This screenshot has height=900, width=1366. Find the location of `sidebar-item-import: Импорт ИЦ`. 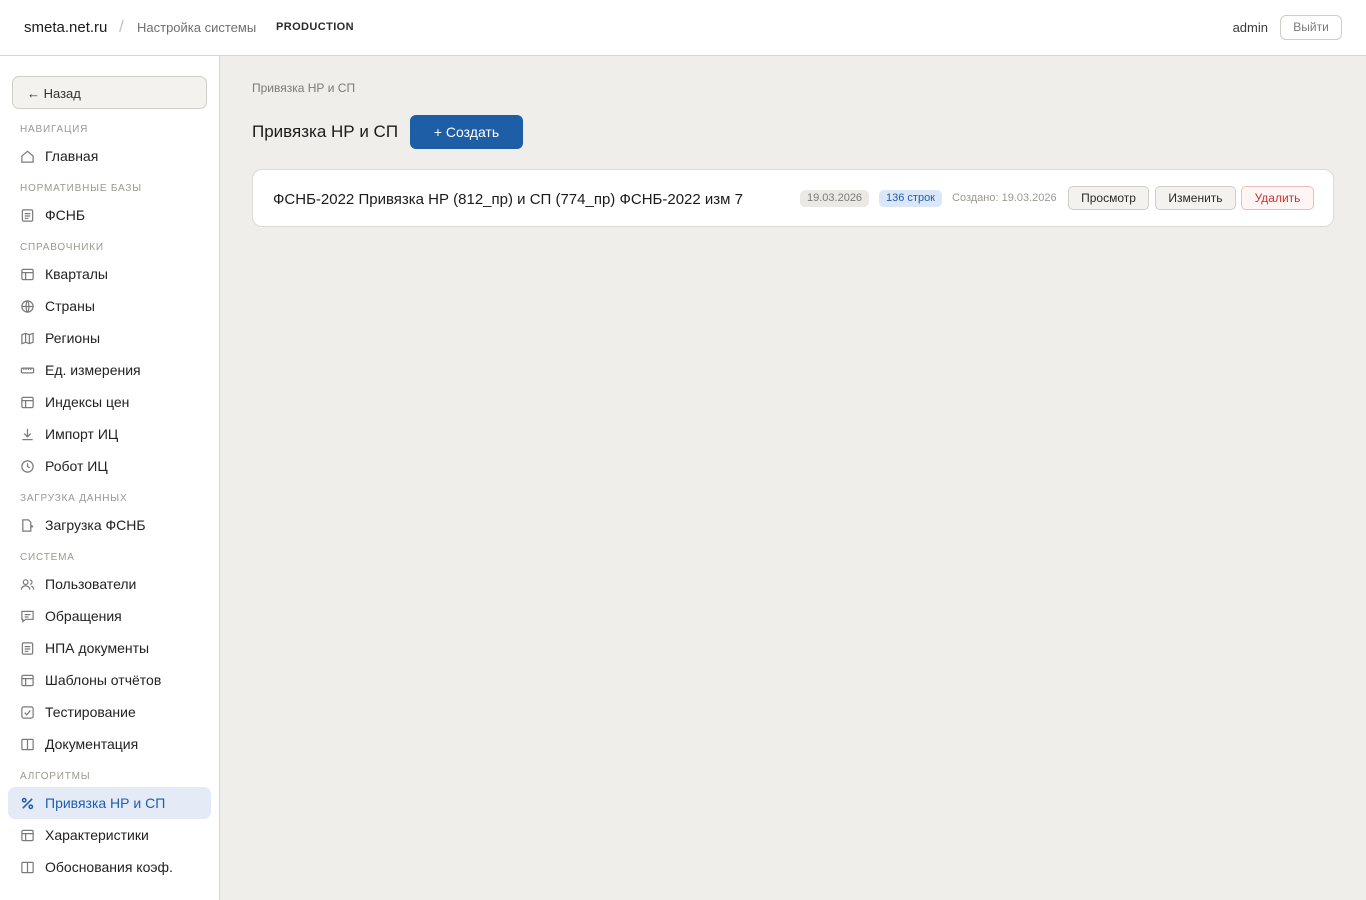

sidebar-item-import: Импорт ИЦ is located at coordinates (109, 434).